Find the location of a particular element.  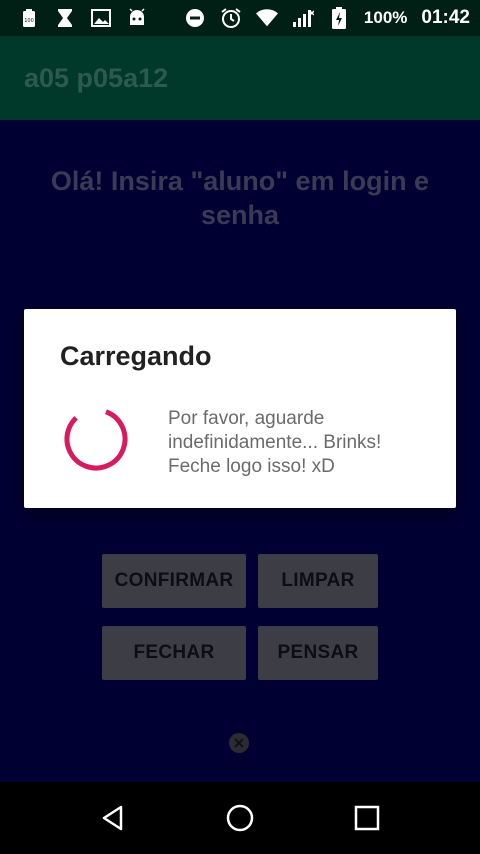

clock: 01:42 is located at coordinates (445, 17).